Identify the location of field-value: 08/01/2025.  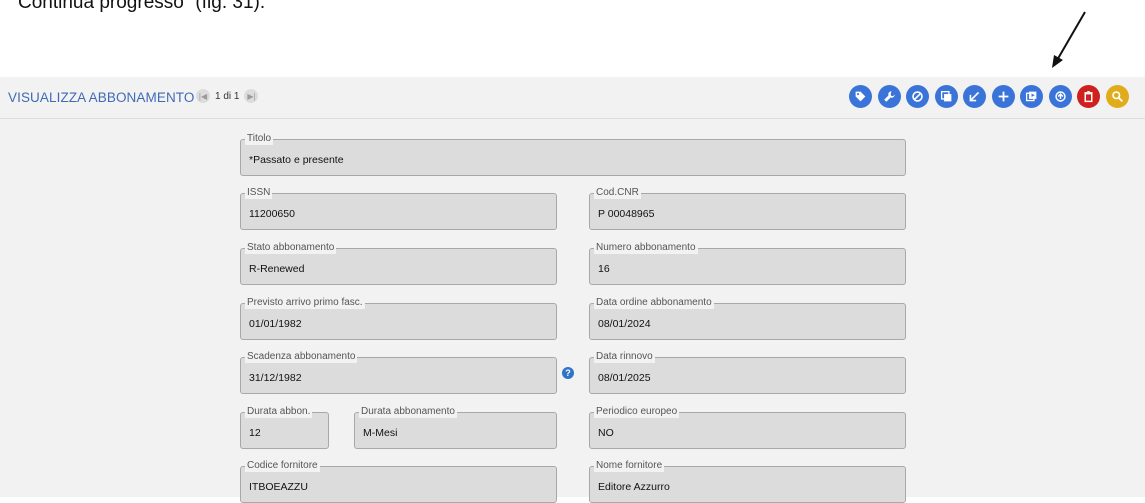
(624, 378).